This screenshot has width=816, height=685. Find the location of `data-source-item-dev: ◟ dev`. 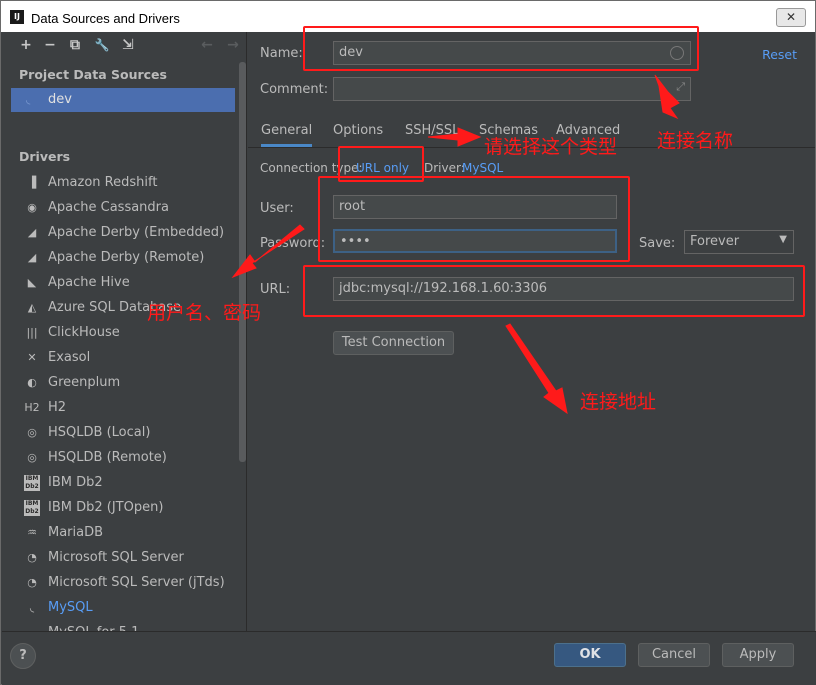

data-source-item-dev: ◟ dev is located at coordinates (123, 100).